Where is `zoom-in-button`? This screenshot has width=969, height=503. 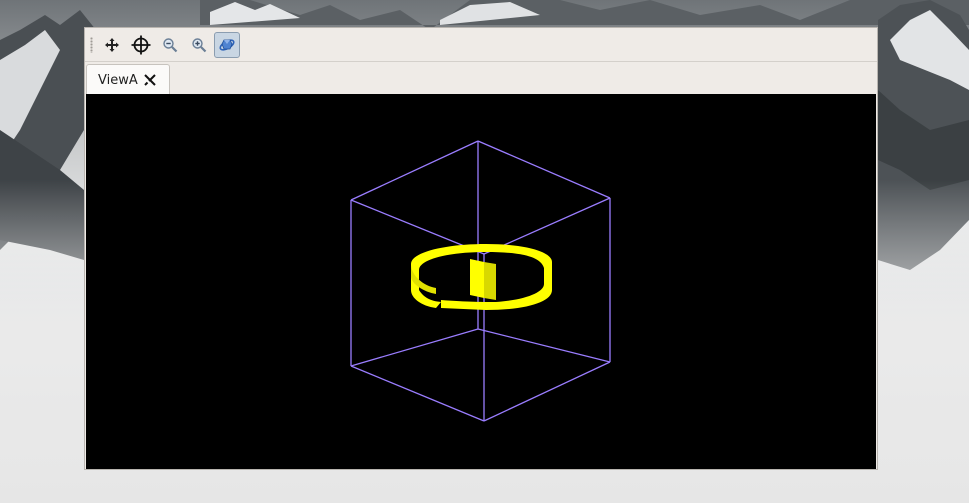
zoom-in-button is located at coordinates (199, 45).